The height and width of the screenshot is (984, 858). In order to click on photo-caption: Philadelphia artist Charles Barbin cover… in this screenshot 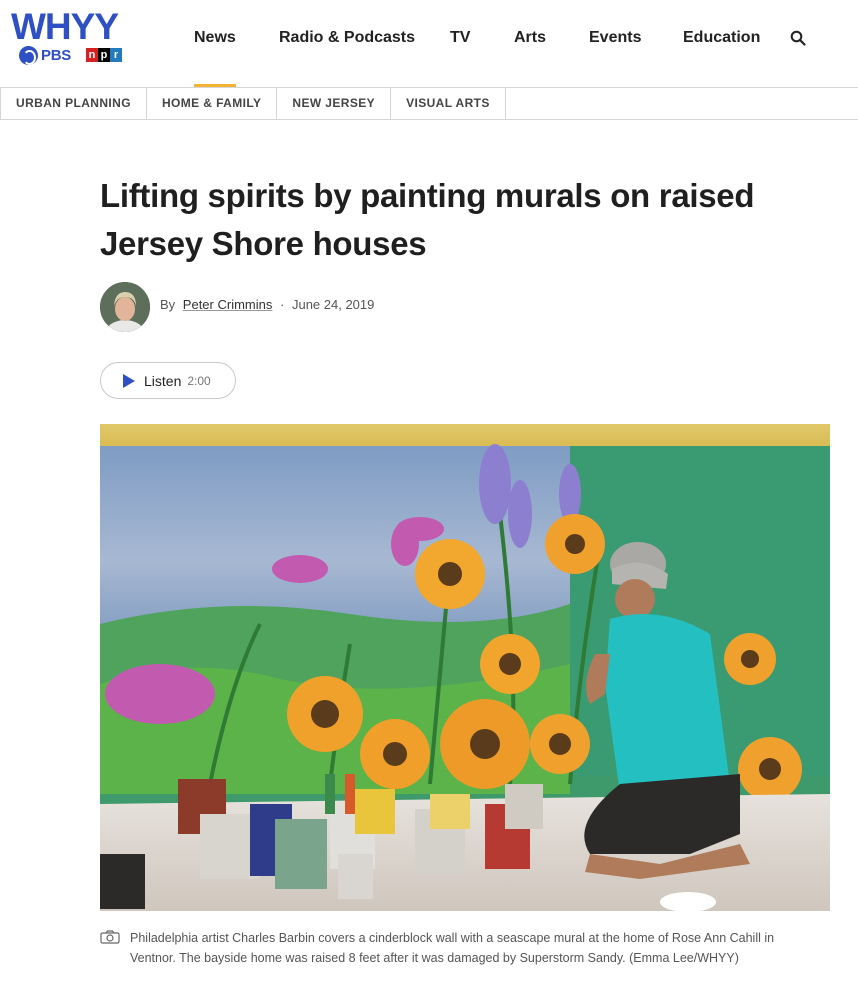, I will do `click(460, 948)`.